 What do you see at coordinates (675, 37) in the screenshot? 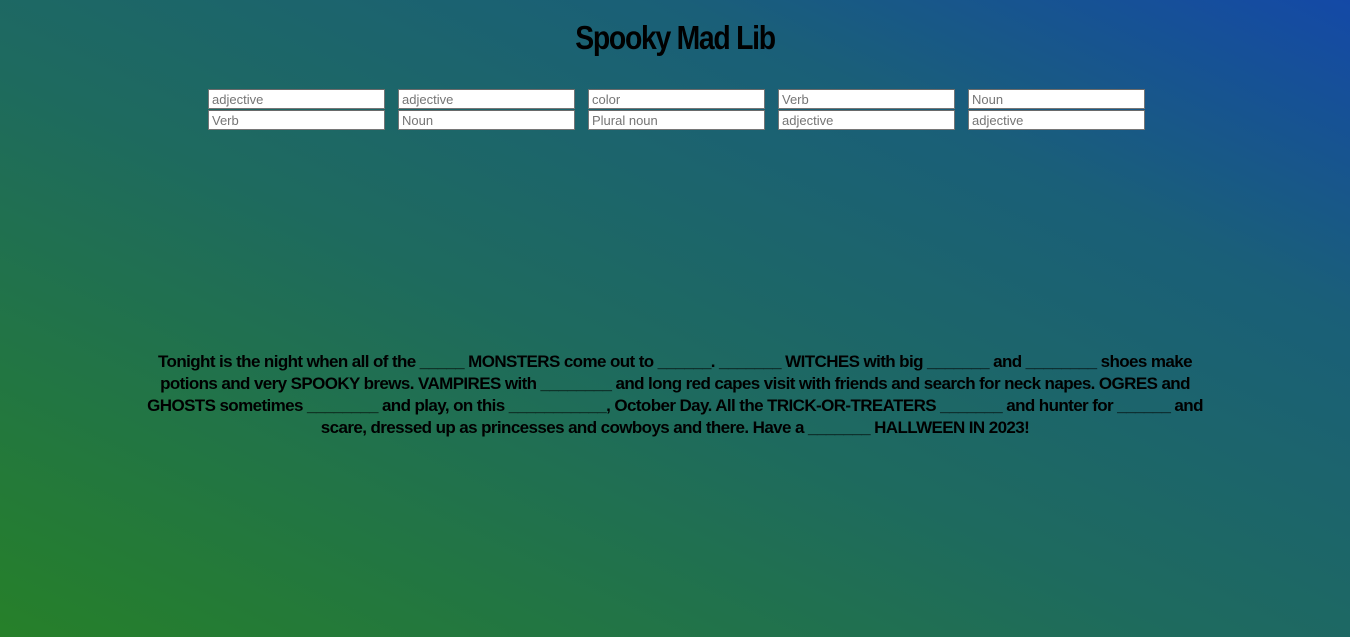
I see `page-title: Spooky Mad Lib` at bounding box center [675, 37].